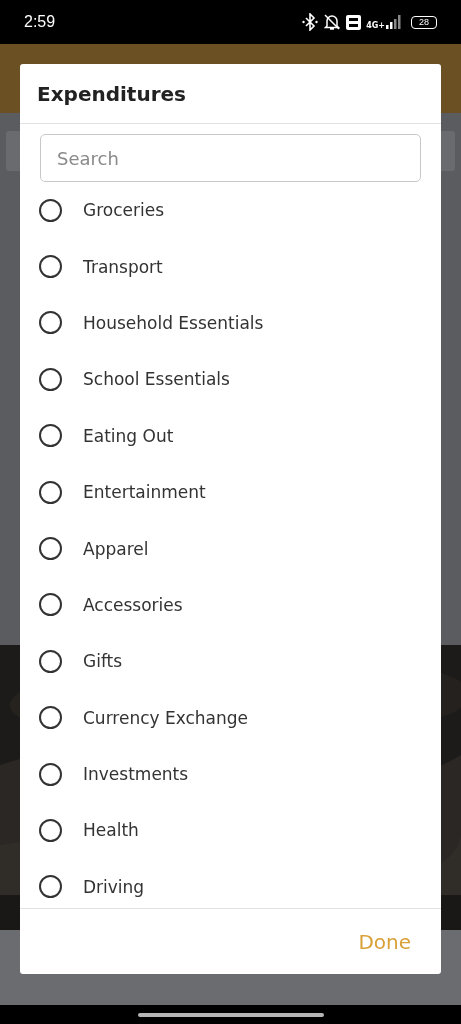 This screenshot has height=1024, width=461. I want to click on option-label: Transport, so click(123, 266).